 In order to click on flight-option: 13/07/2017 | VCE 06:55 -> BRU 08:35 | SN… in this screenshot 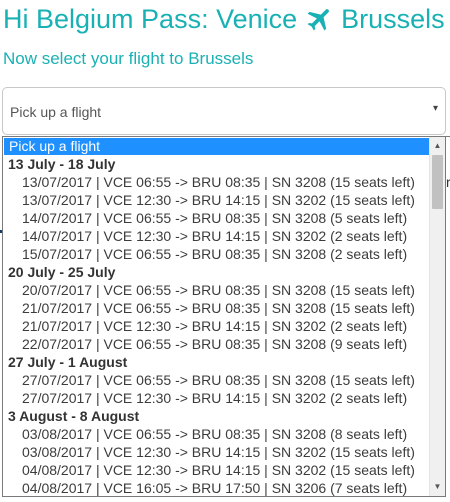, I will do `click(217, 182)`.